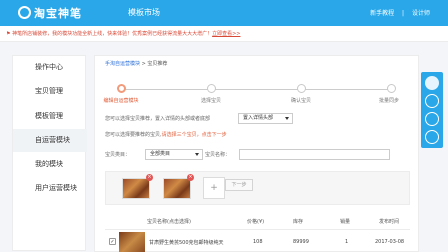  What do you see at coordinates (300, 101) in the screenshot?
I see `step-label-confirm: 确认宝贝` at bounding box center [300, 101].